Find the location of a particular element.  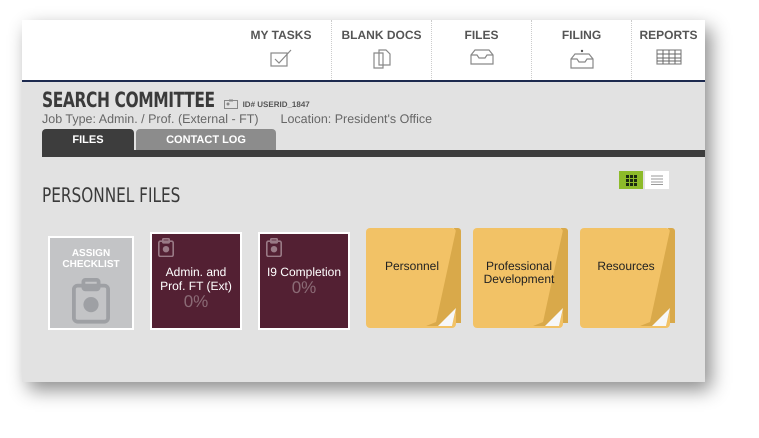

nav-item: FILING is located at coordinates (581, 50).